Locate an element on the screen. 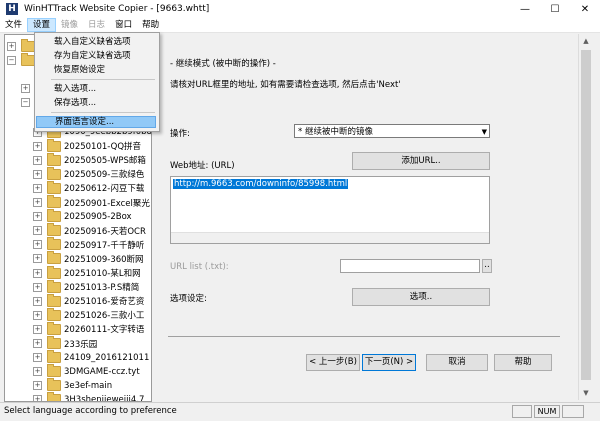 This screenshot has width=600, height=421. tree-item: +3DMGAME-ccz.tyt is located at coordinates (72, 371).